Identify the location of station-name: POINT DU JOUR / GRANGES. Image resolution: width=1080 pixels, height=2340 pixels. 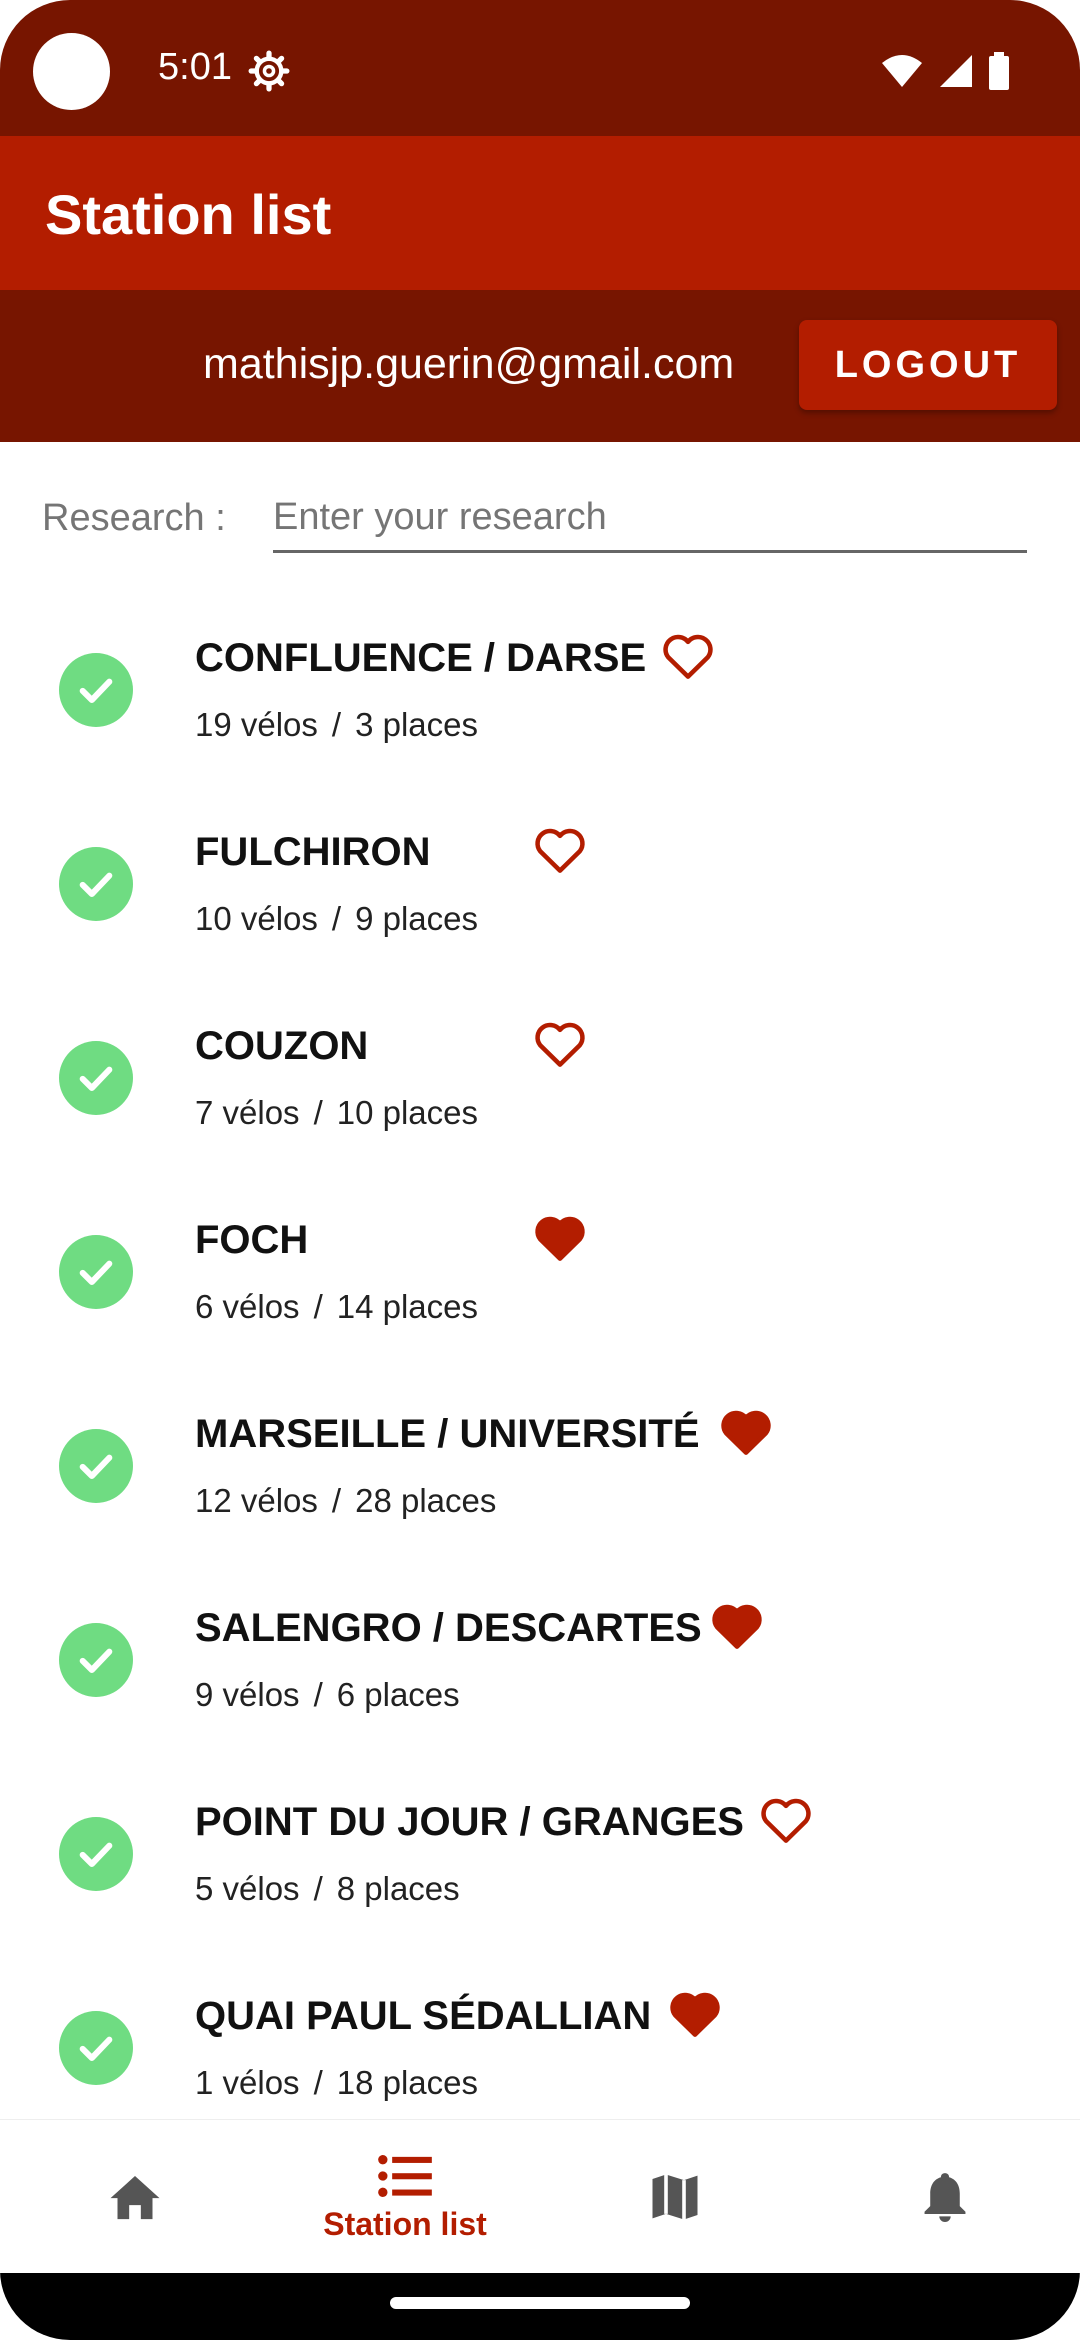
(469, 1822).